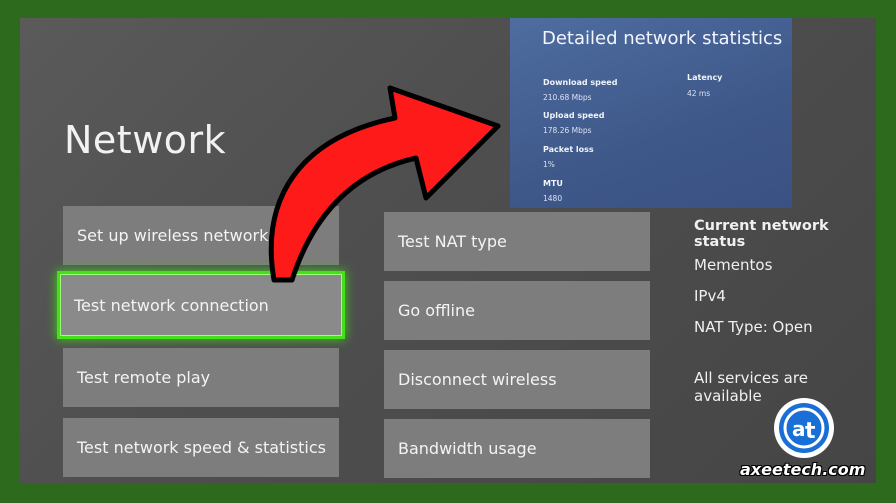  What do you see at coordinates (733, 265) in the screenshot?
I see `network-name: Mementos` at bounding box center [733, 265].